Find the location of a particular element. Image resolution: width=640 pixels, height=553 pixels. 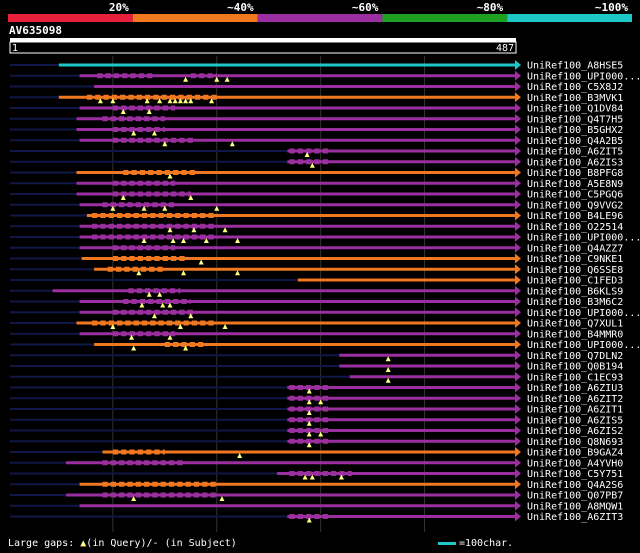

hit-label: UniRef100_Q07PB7 is located at coordinates (575, 496).